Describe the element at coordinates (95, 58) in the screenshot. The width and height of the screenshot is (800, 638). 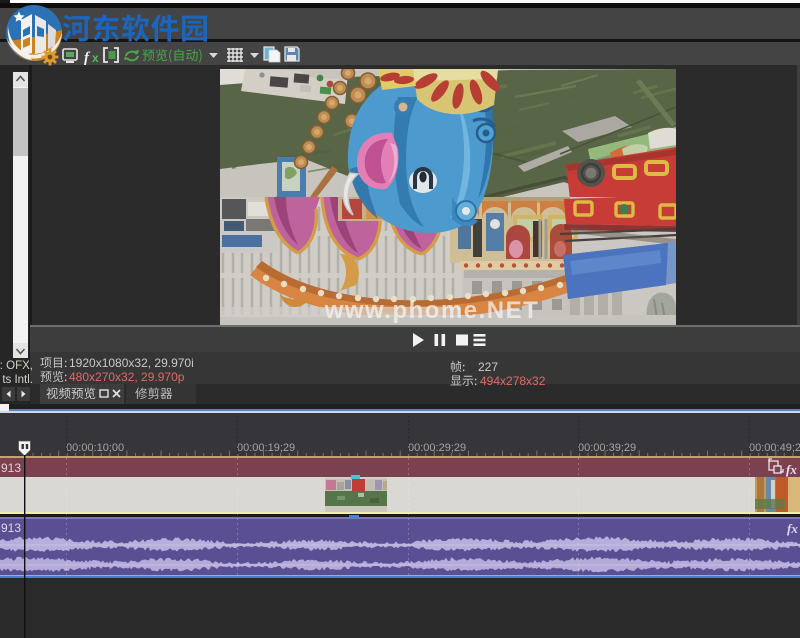
I see `svg-text: x` at that location.